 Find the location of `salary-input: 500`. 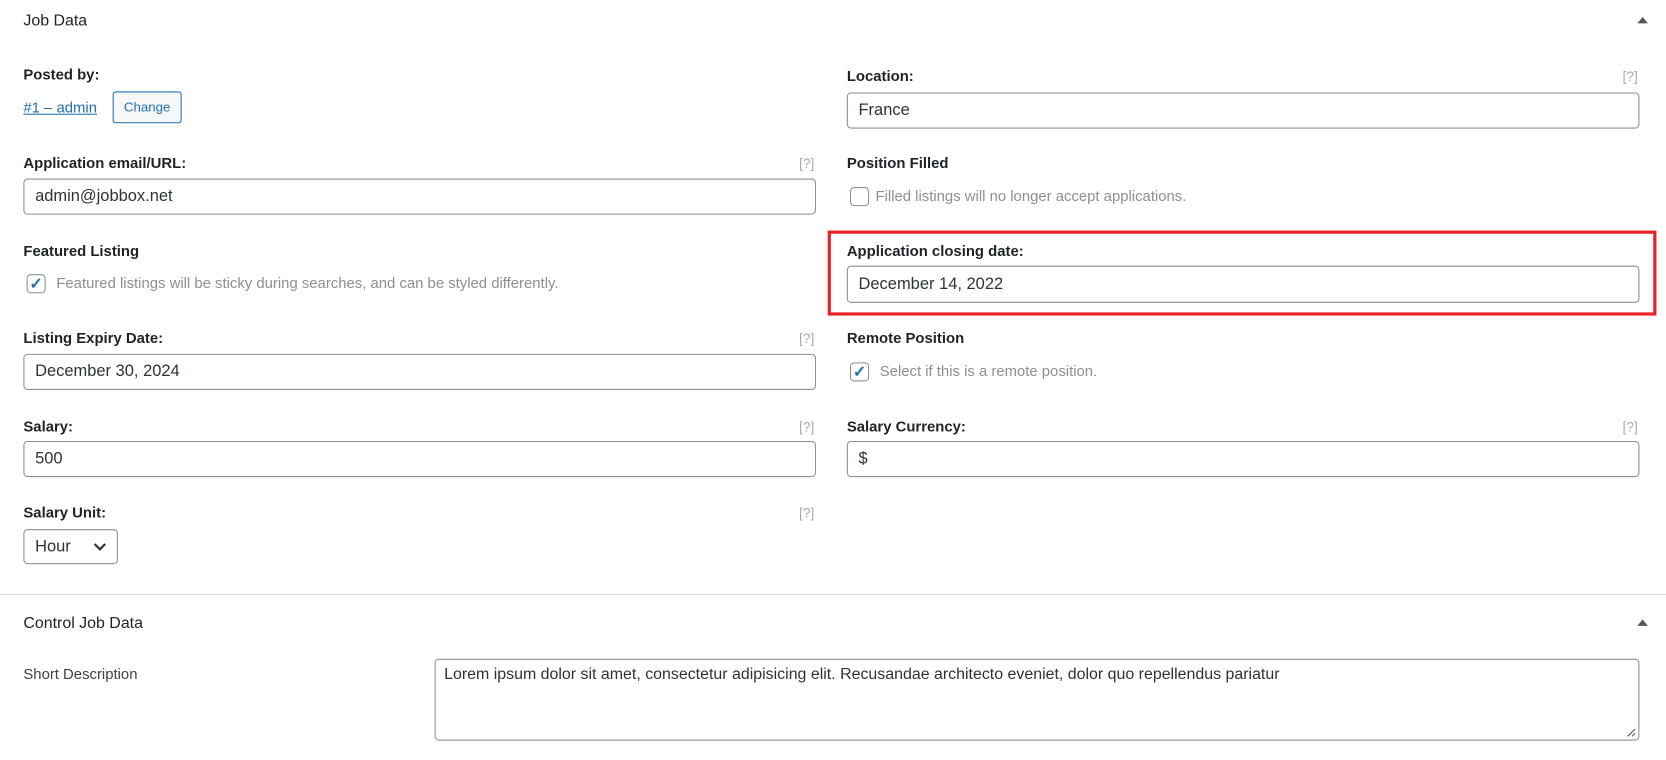

salary-input: 500 is located at coordinates (419, 459).